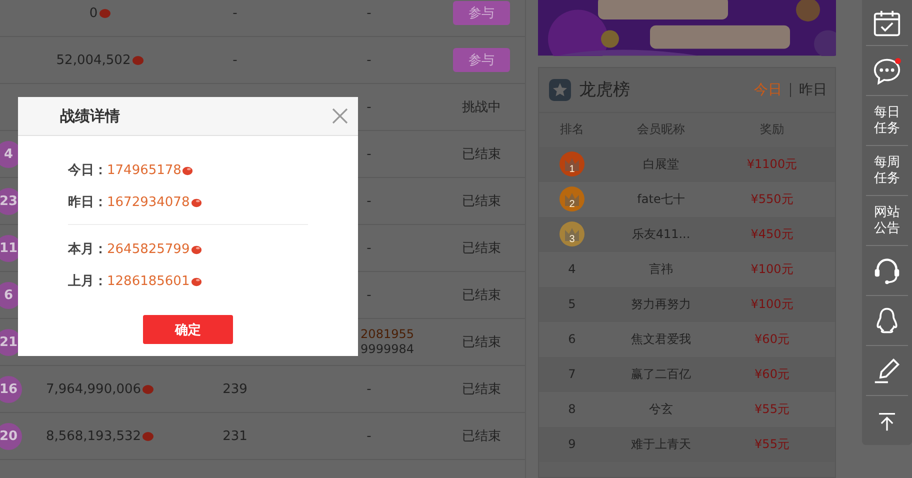 This screenshot has width=912, height=478. Describe the element at coordinates (772, 164) in the screenshot. I see `prize-amount: ¥1100元` at that location.